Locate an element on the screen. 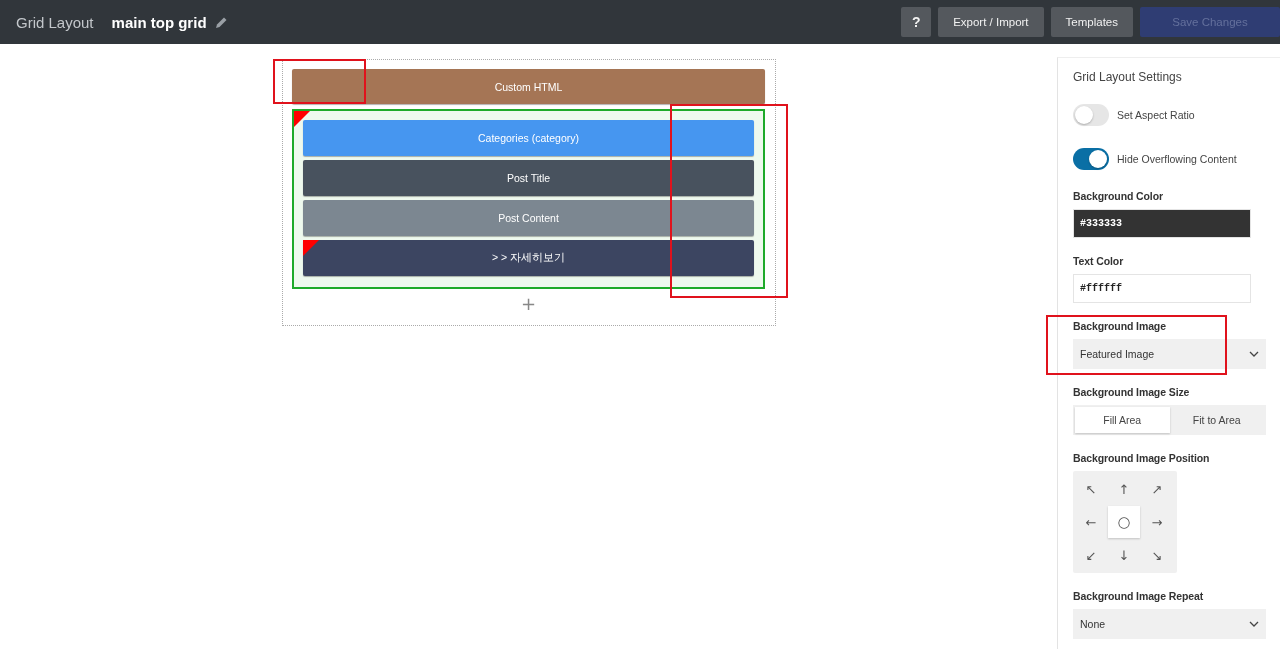 The width and height of the screenshot is (1280, 649). position-option: ↓ is located at coordinates (1124, 555).